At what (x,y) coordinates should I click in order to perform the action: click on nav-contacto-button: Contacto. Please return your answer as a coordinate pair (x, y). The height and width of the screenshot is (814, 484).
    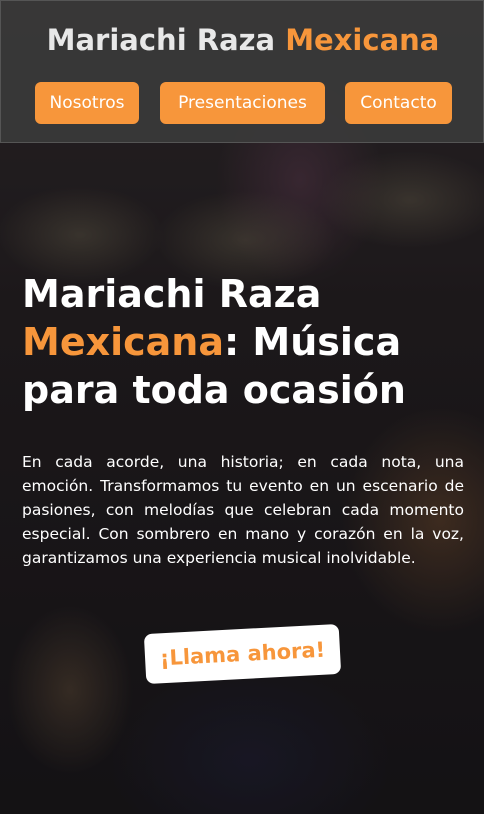
    Looking at the image, I should click on (398, 103).